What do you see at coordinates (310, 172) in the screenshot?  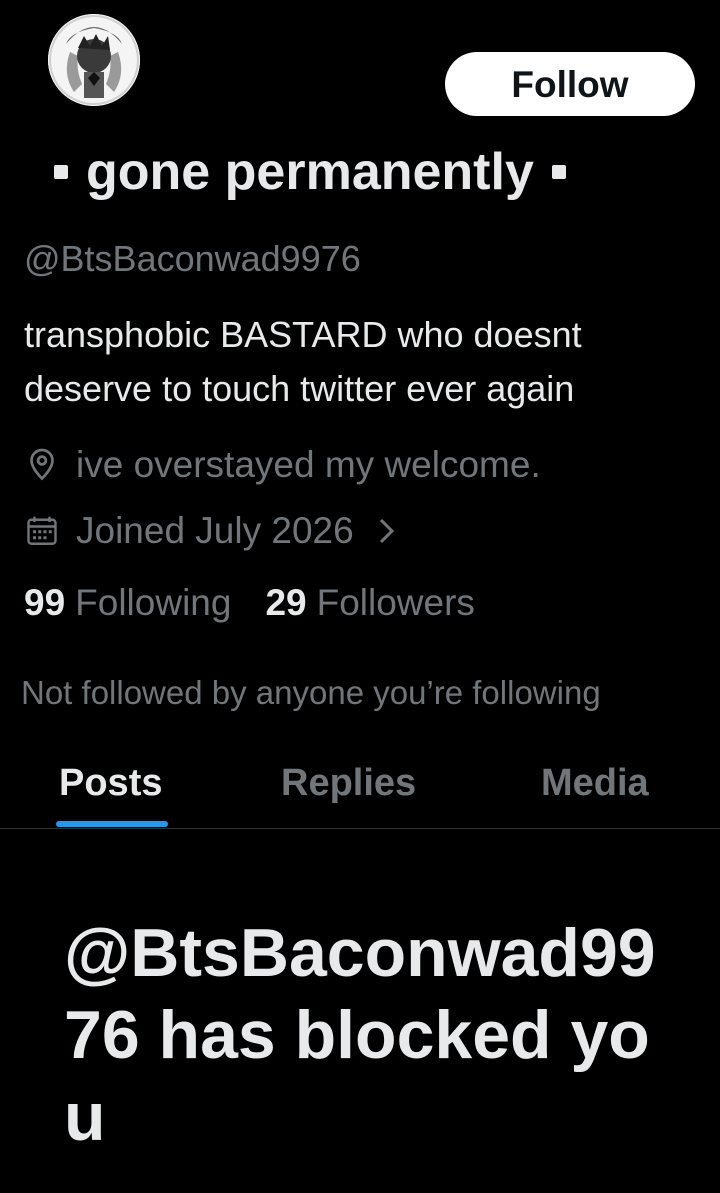 I see `display-name-text: gone permanently` at bounding box center [310, 172].